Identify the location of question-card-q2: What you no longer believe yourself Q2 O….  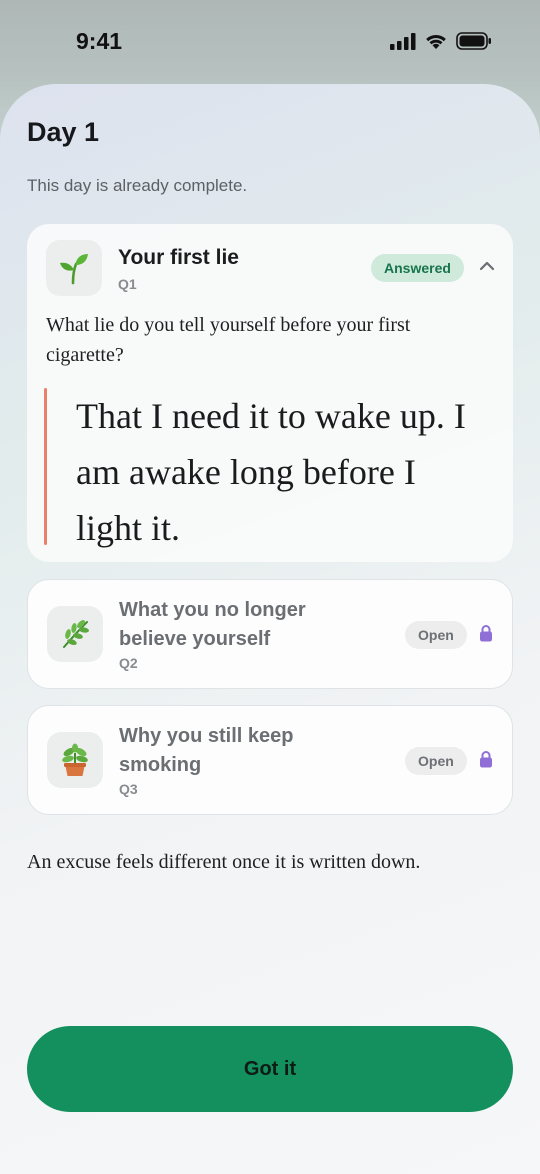
(270, 634).